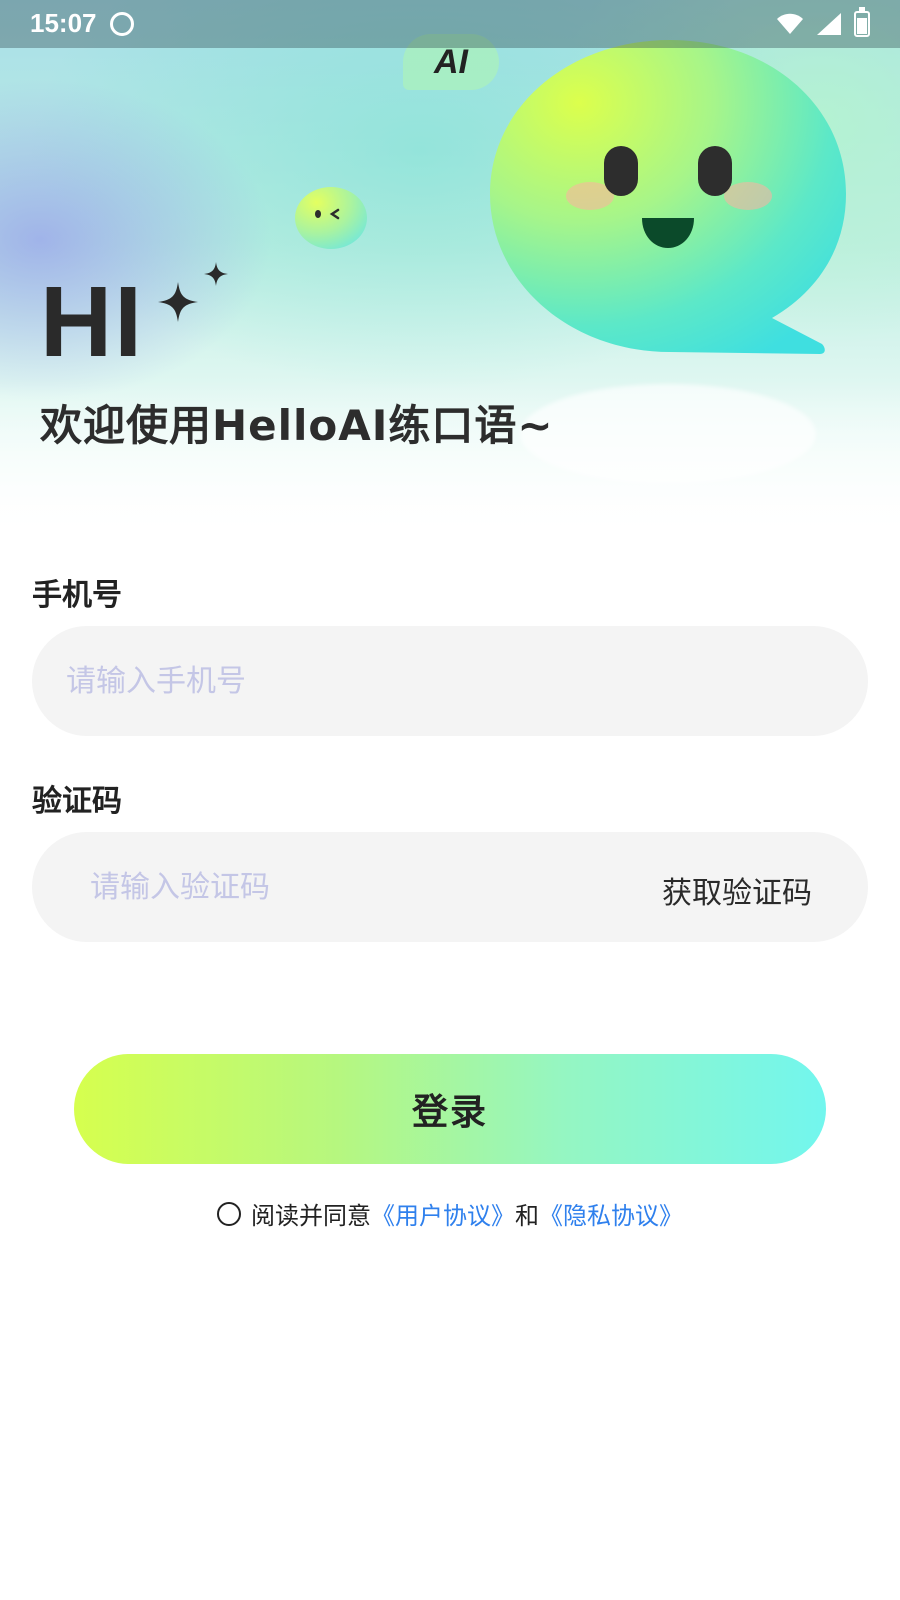 The image size is (900, 1600). I want to click on mascot-shadow, so click(668, 434).